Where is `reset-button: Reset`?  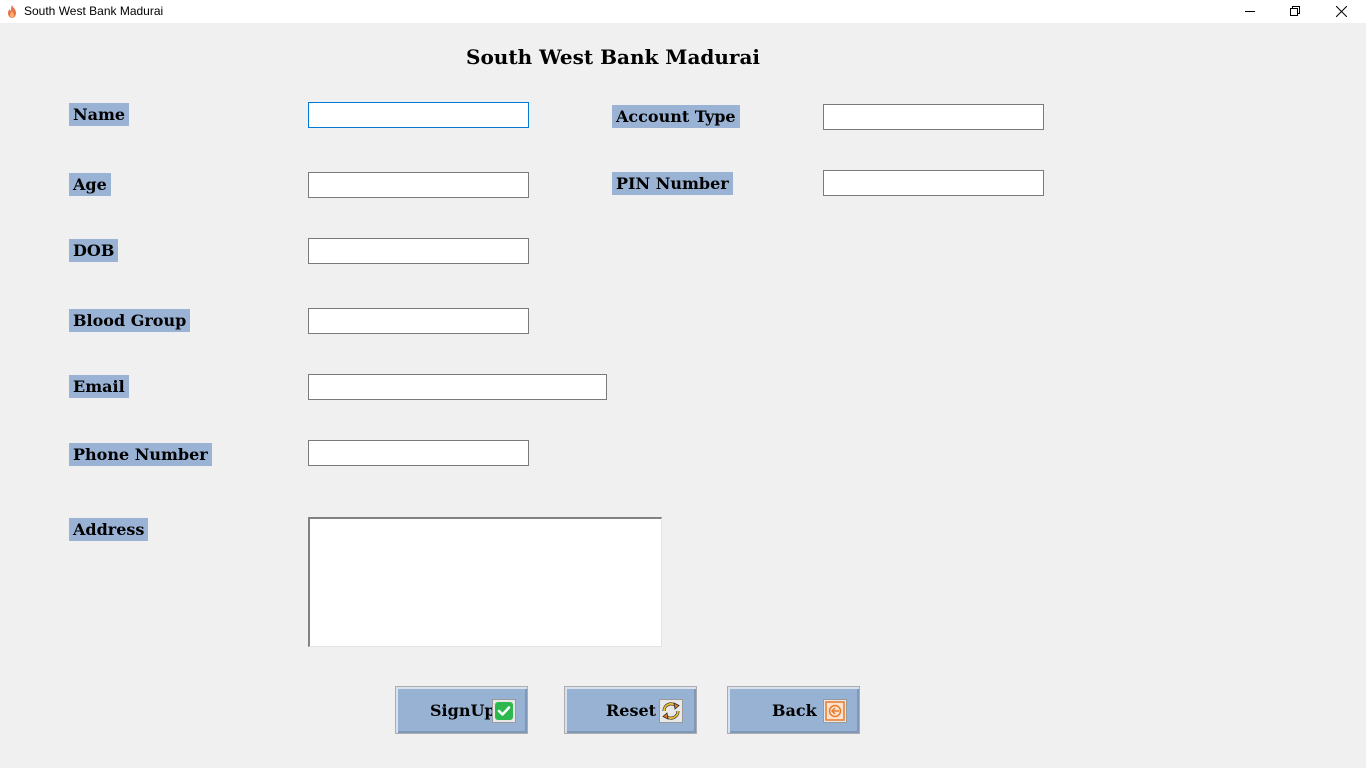
reset-button: Reset is located at coordinates (630, 710).